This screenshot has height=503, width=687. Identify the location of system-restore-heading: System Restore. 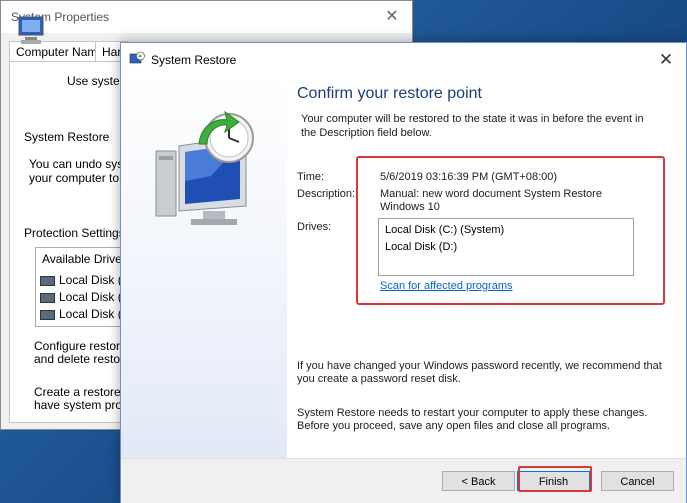
(67, 137).